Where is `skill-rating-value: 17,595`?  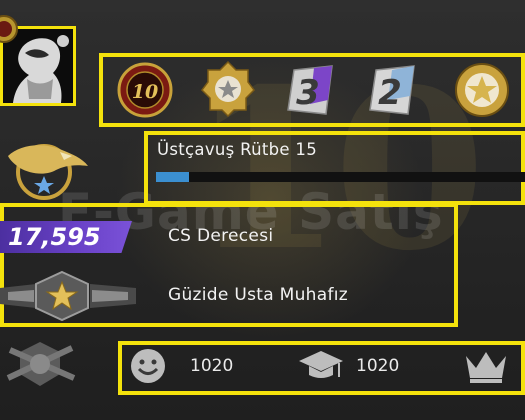
skill-rating-value: 17,595 is located at coordinates (54, 237).